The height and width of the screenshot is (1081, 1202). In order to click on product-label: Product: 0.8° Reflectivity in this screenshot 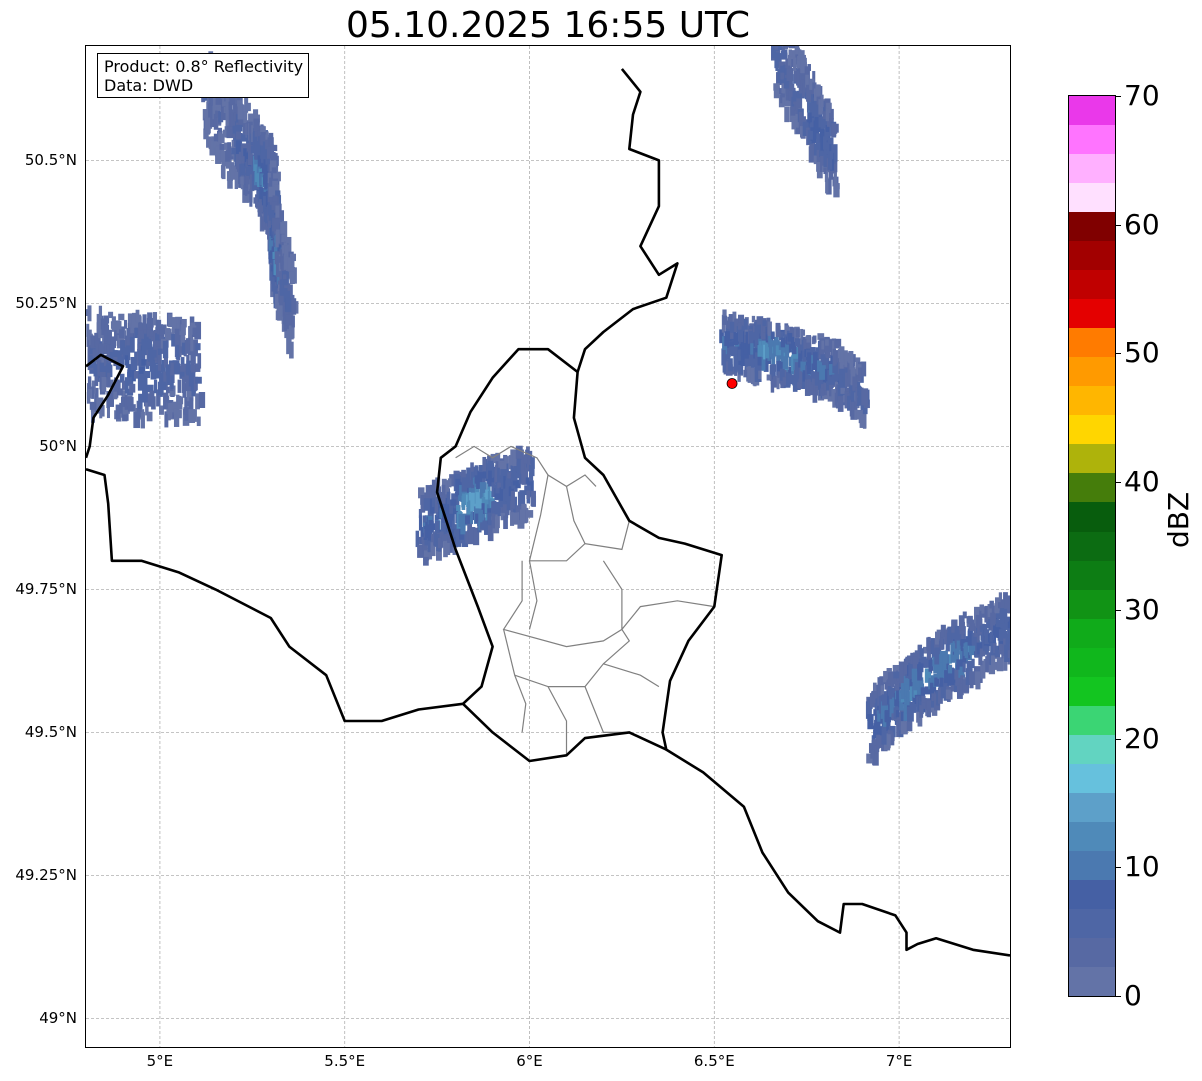, I will do `click(204, 66)`.